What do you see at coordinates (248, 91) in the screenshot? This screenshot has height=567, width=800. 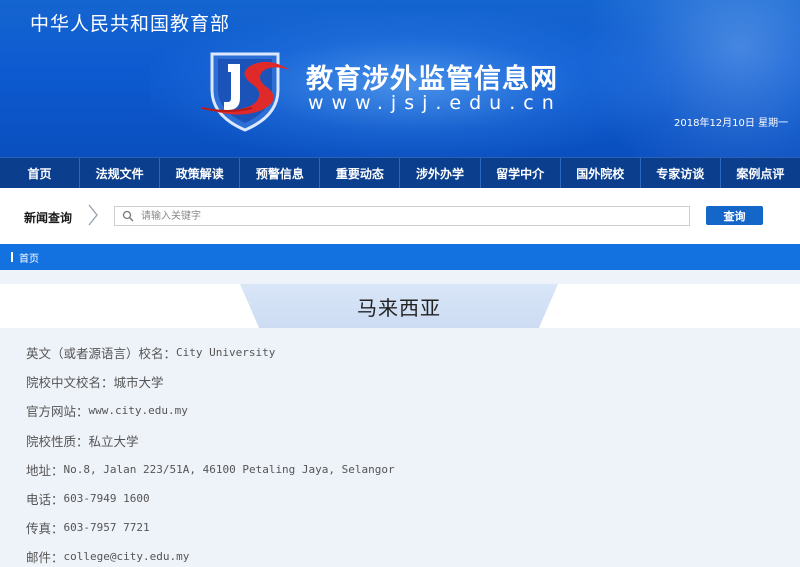 I see `site-logo-icon` at bounding box center [248, 91].